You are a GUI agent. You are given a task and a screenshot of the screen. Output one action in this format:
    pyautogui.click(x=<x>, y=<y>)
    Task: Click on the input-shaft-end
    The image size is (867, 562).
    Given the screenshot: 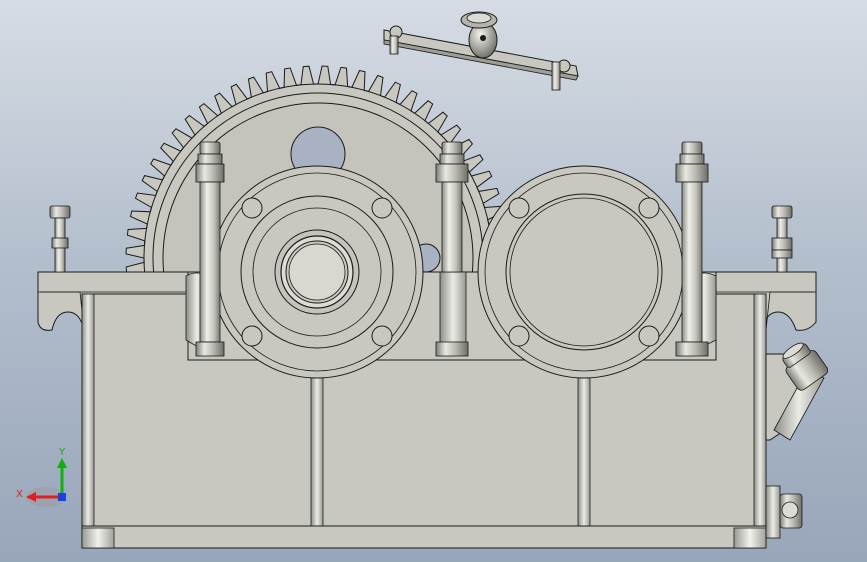 What is the action you would take?
    pyautogui.click(x=317, y=272)
    